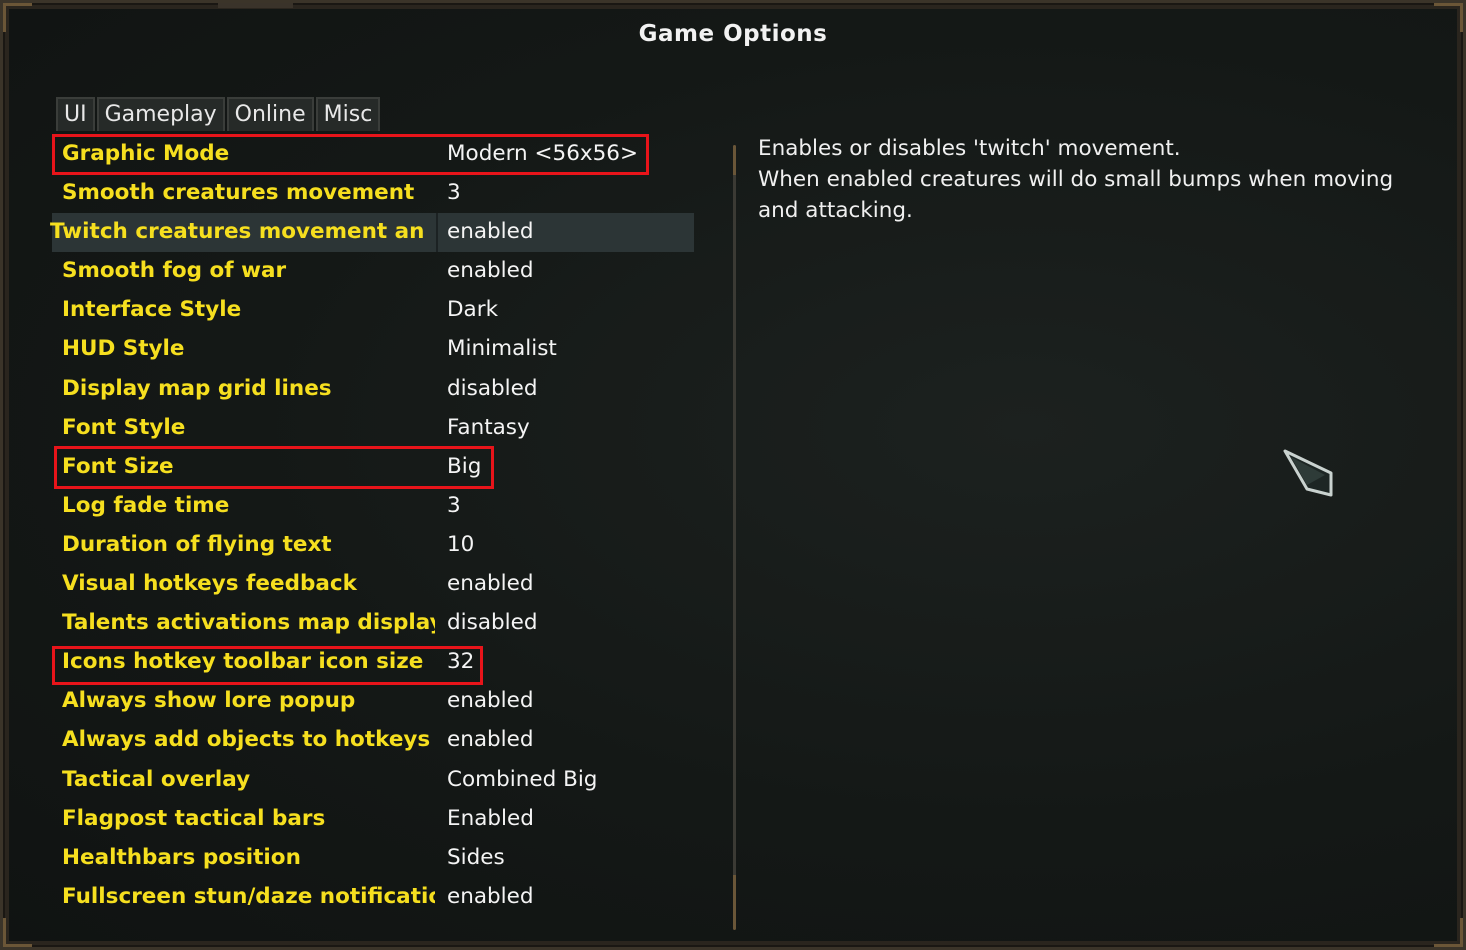  What do you see at coordinates (248, 623) in the screenshot?
I see `option-label: Talents activations map display` at bounding box center [248, 623].